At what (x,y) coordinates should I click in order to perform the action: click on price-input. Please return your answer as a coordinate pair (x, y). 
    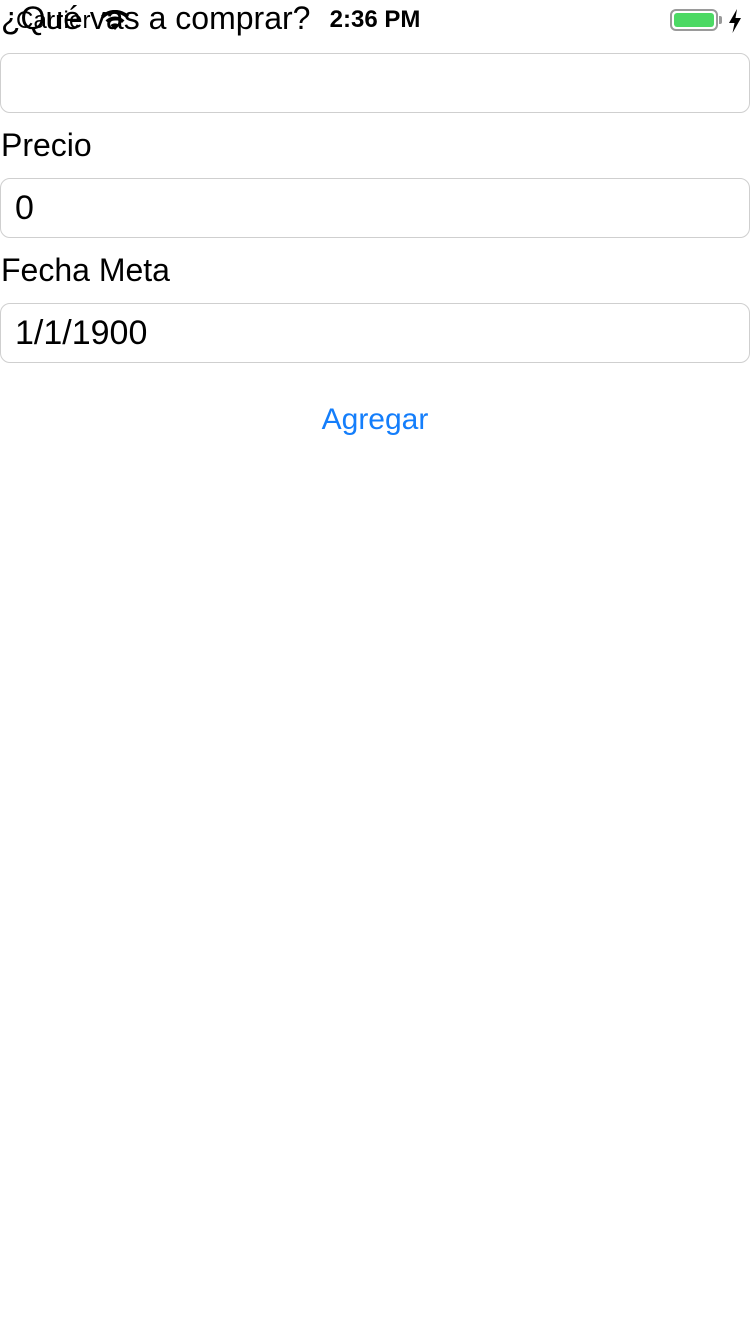
    Looking at the image, I should click on (375, 208).